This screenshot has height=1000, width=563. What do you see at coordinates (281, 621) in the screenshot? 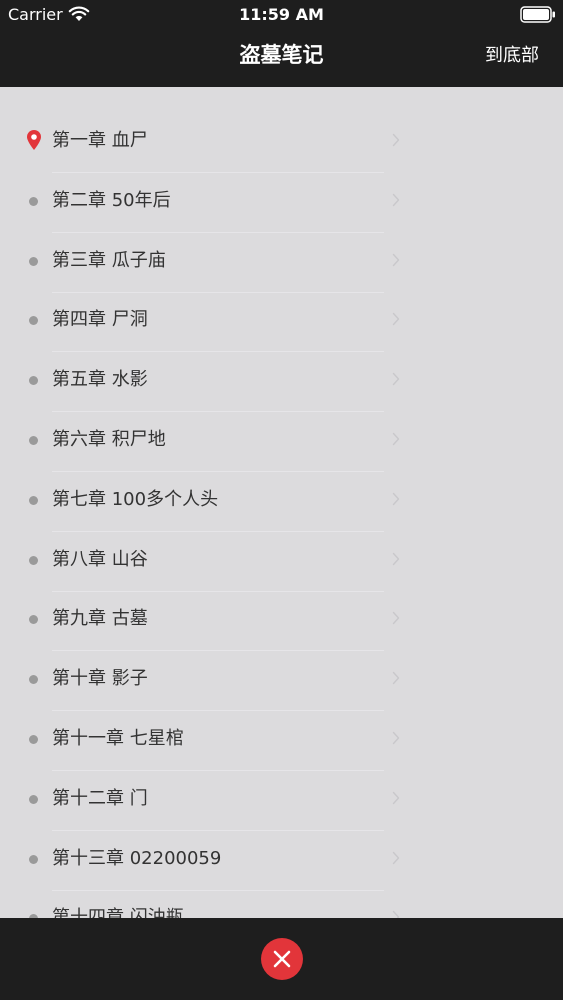
I see `chapter-row: 第九章 古墓` at bounding box center [281, 621].